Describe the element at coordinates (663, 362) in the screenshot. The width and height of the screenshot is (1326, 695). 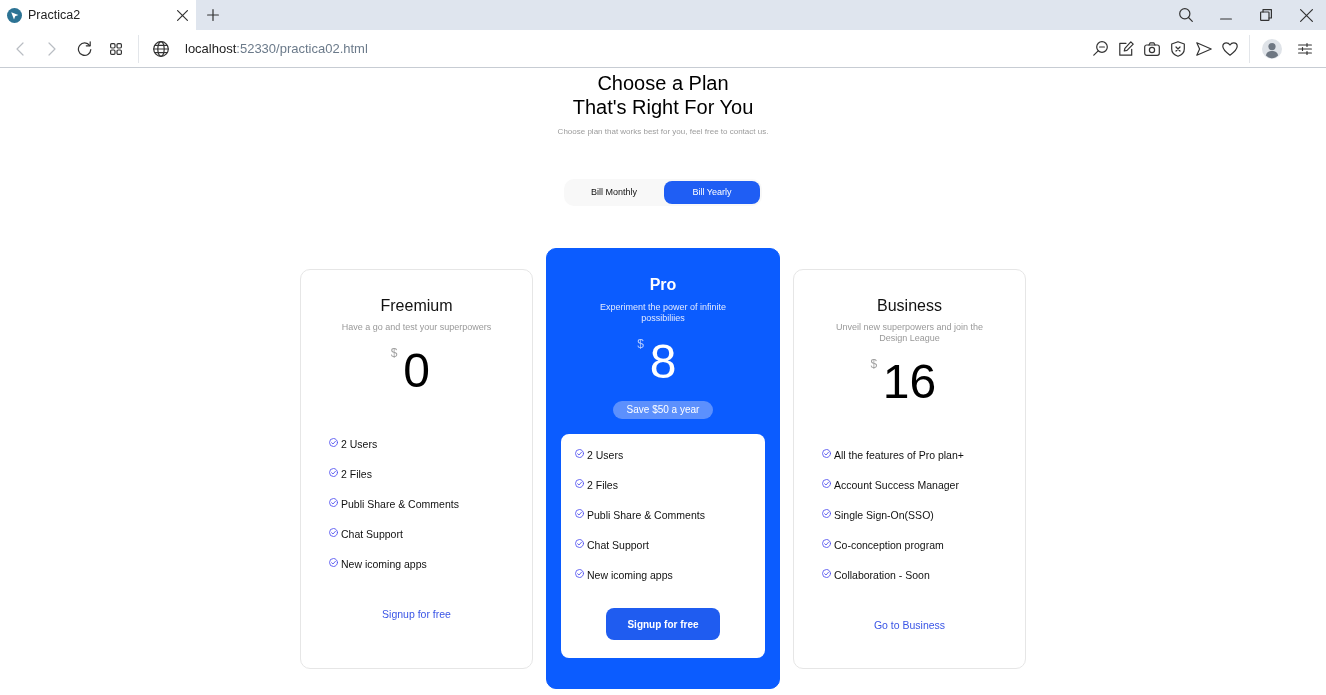
I see `plan-price: 8` at that location.